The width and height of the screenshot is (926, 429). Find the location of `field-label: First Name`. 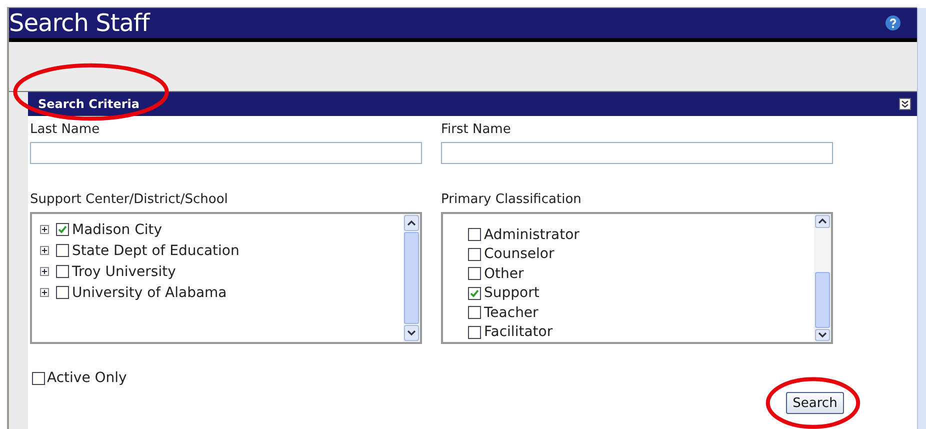

field-label: First Name is located at coordinates (476, 130).